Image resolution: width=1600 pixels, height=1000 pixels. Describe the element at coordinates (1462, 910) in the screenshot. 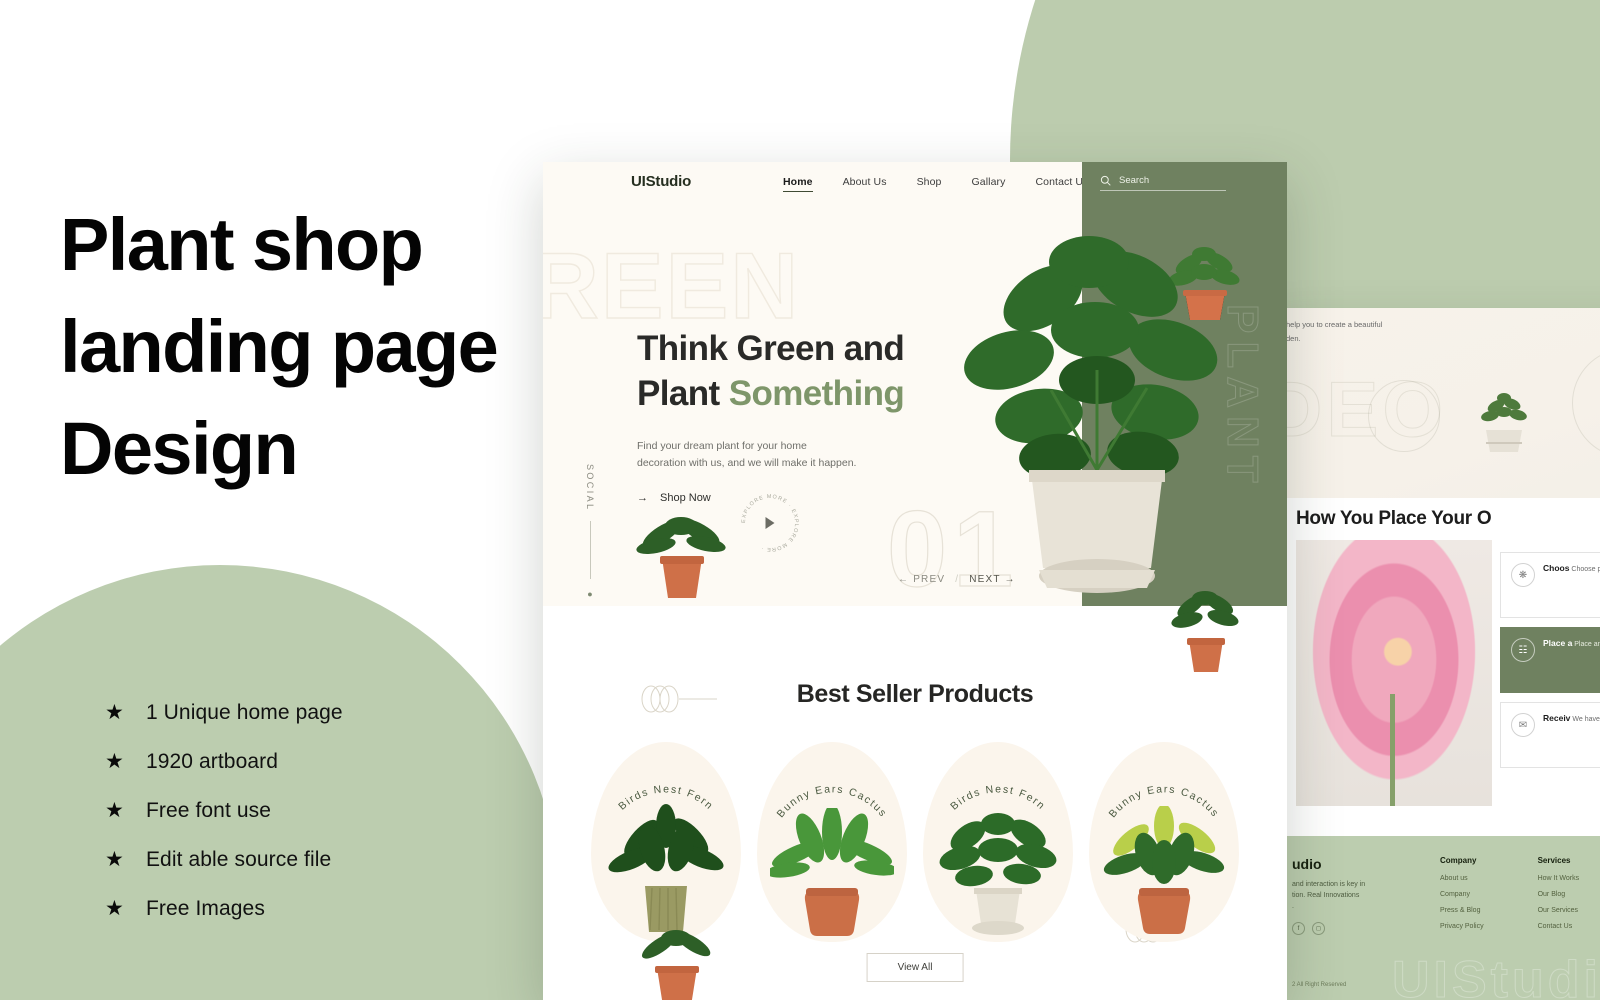

I see `footer-link: Press & Blog` at that location.